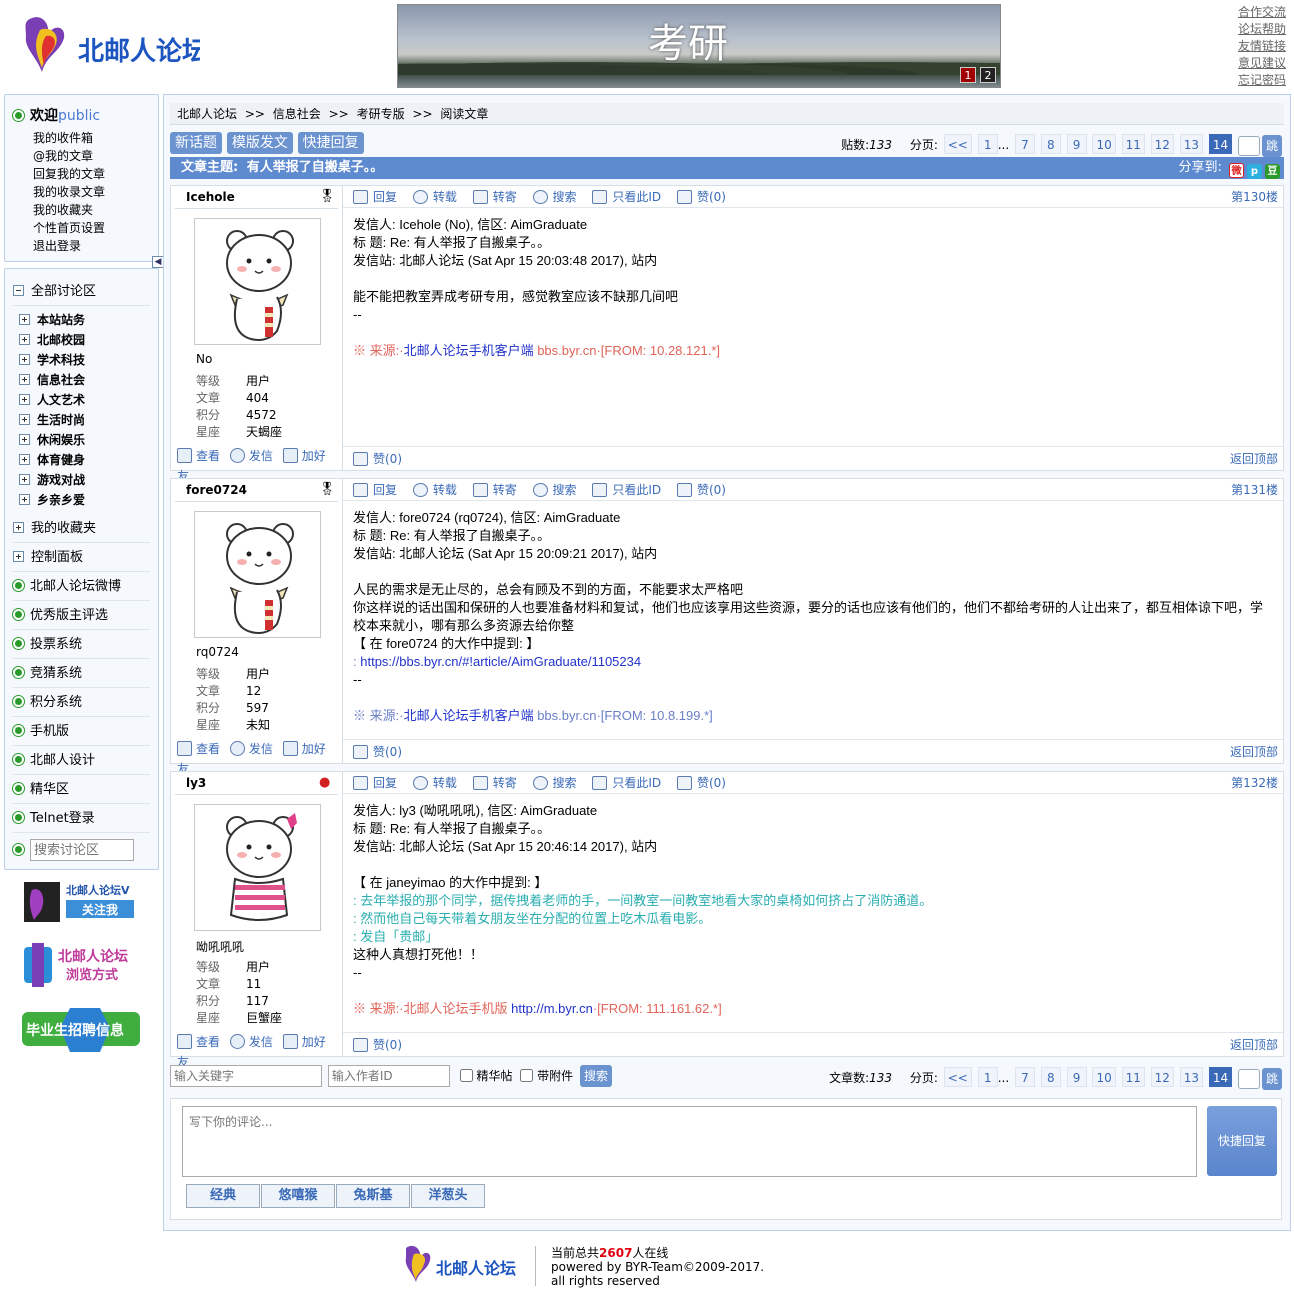 This screenshot has height=1299, width=1294. Describe the element at coordinates (84, 460) in the screenshot. I see `nav-board-sports: 体育健身` at that location.